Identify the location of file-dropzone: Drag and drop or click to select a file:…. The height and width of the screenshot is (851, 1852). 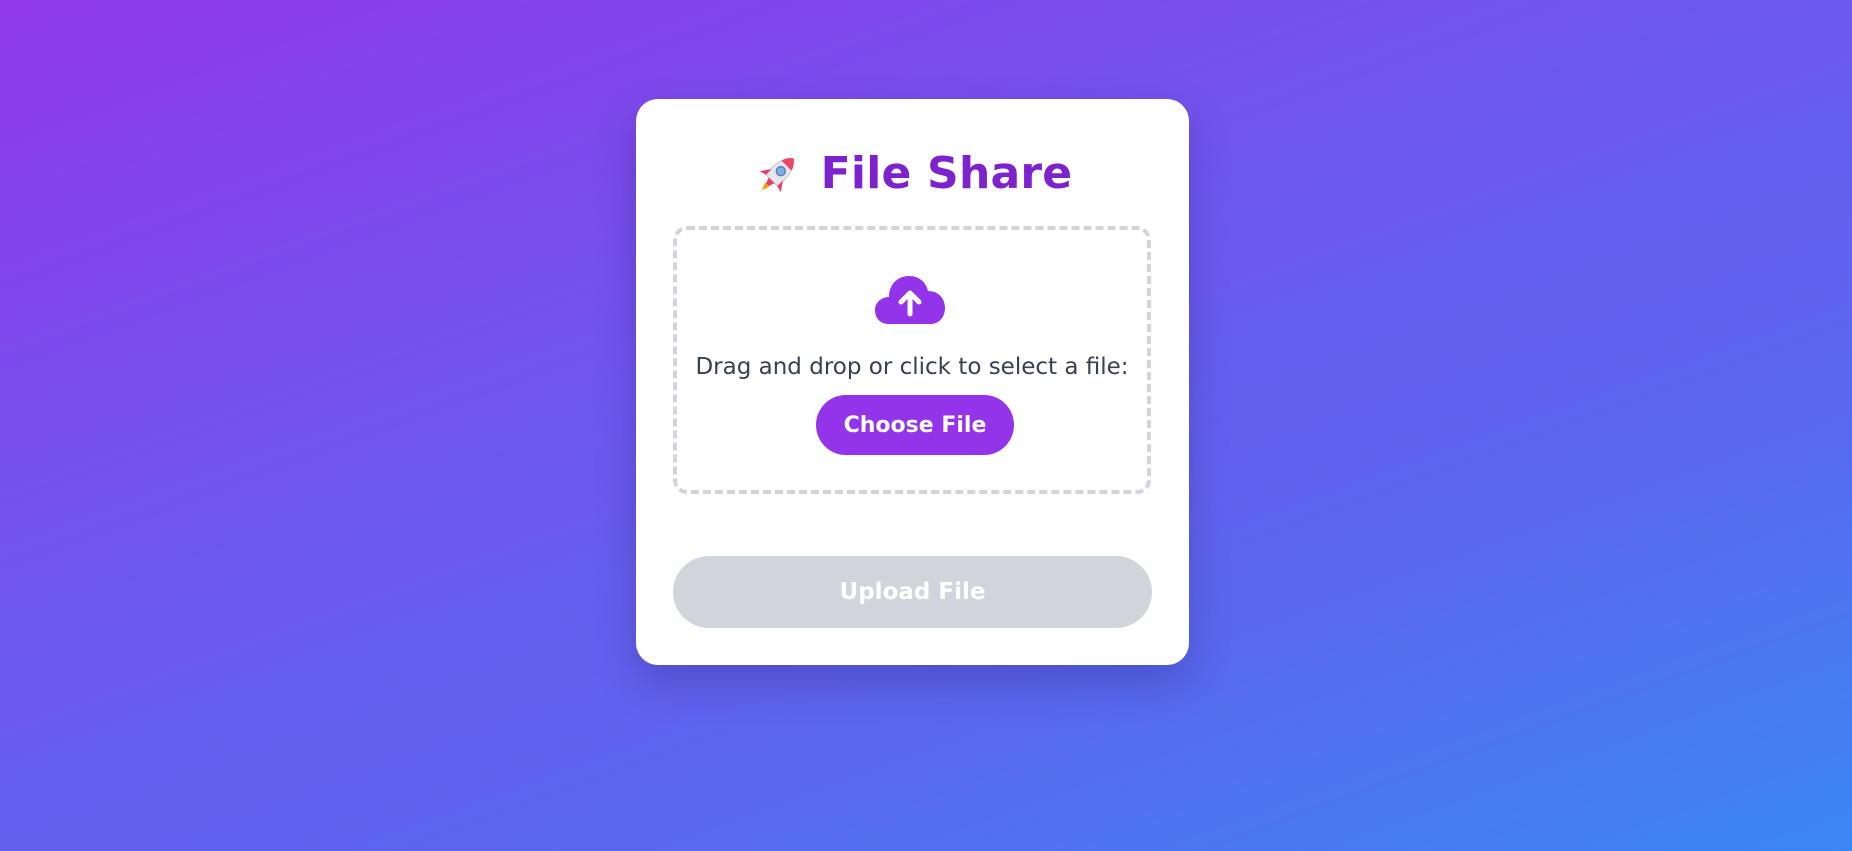
(912, 360).